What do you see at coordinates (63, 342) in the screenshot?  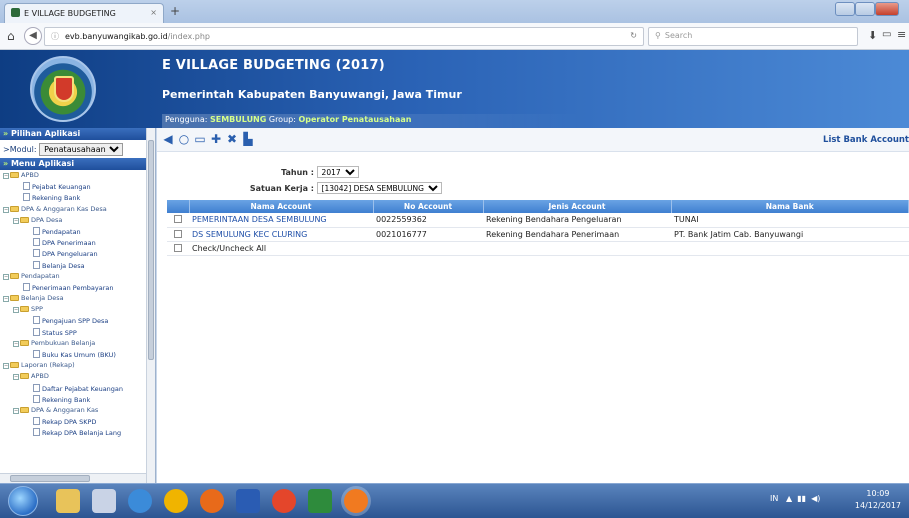 I see `tree-label: Pembukuan Belanja` at bounding box center [63, 342].